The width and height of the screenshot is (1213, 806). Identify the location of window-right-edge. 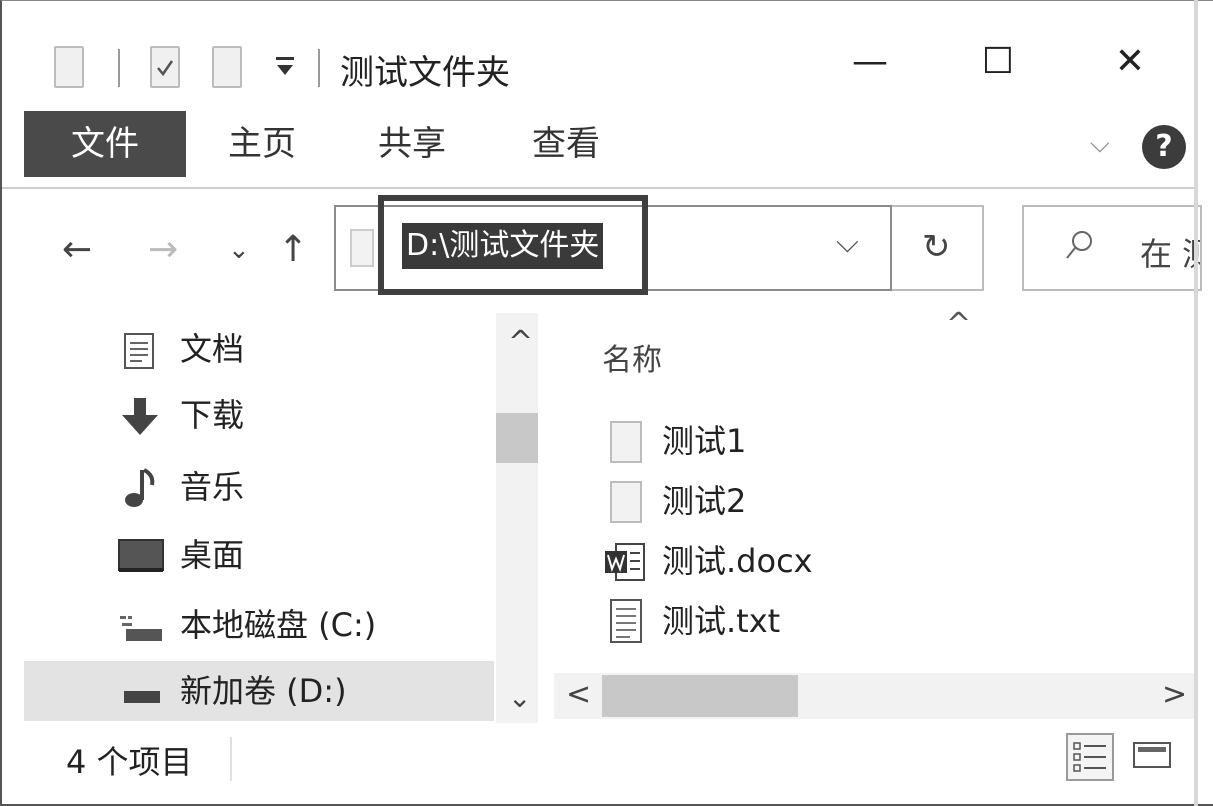
(1196, 403).